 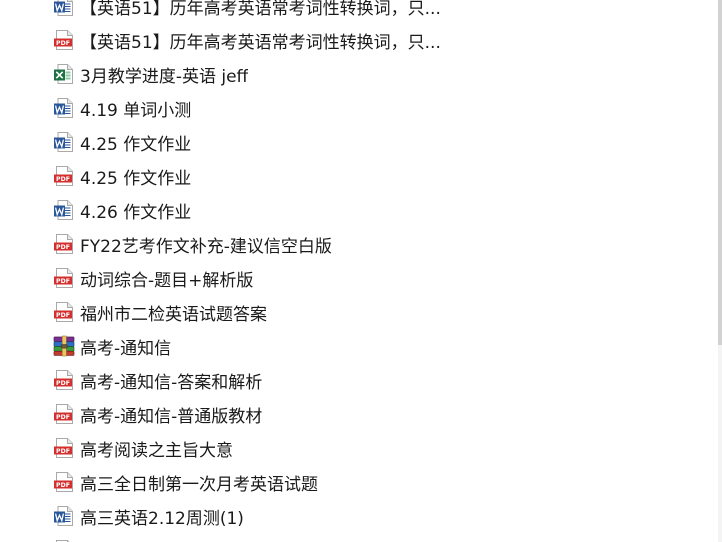 What do you see at coordinates (164, 76) in the screenshot?
I see `file-name: 3月教学进度-英语 jeff` at bounding box center [164, 76].